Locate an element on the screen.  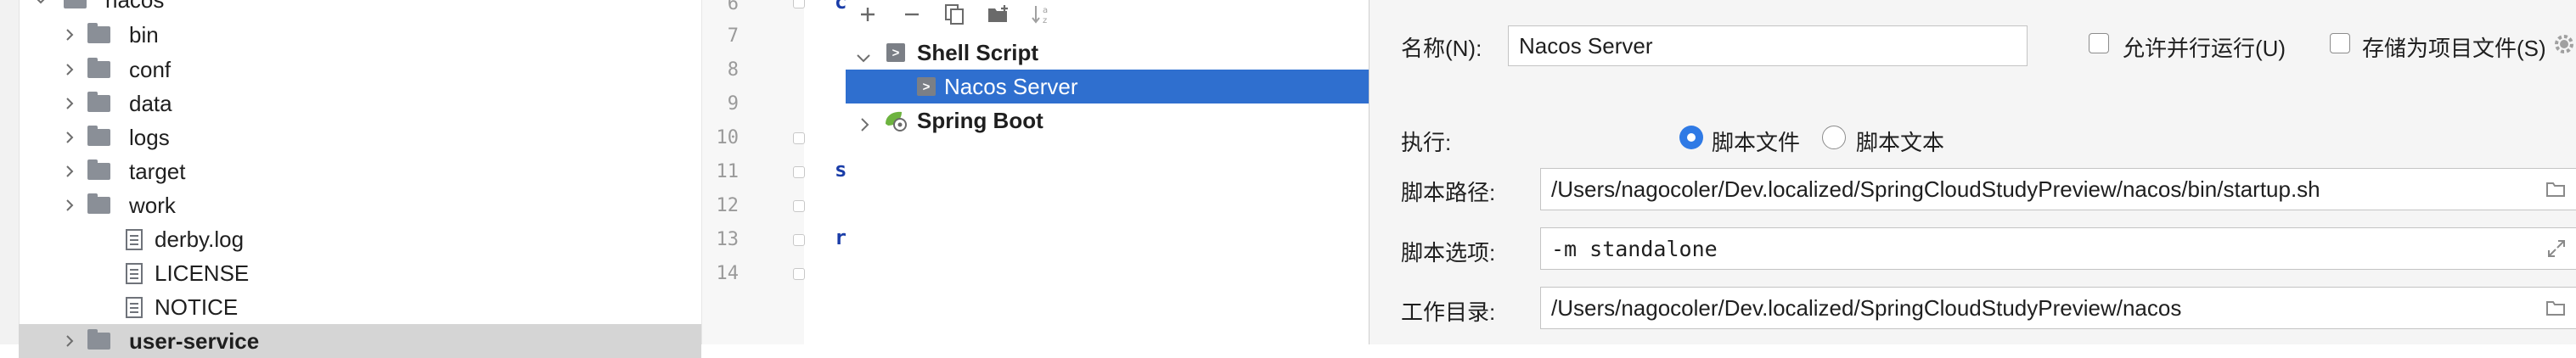
script-text-radio-label: 脚本文本 is located at coordinates (1900, 141).